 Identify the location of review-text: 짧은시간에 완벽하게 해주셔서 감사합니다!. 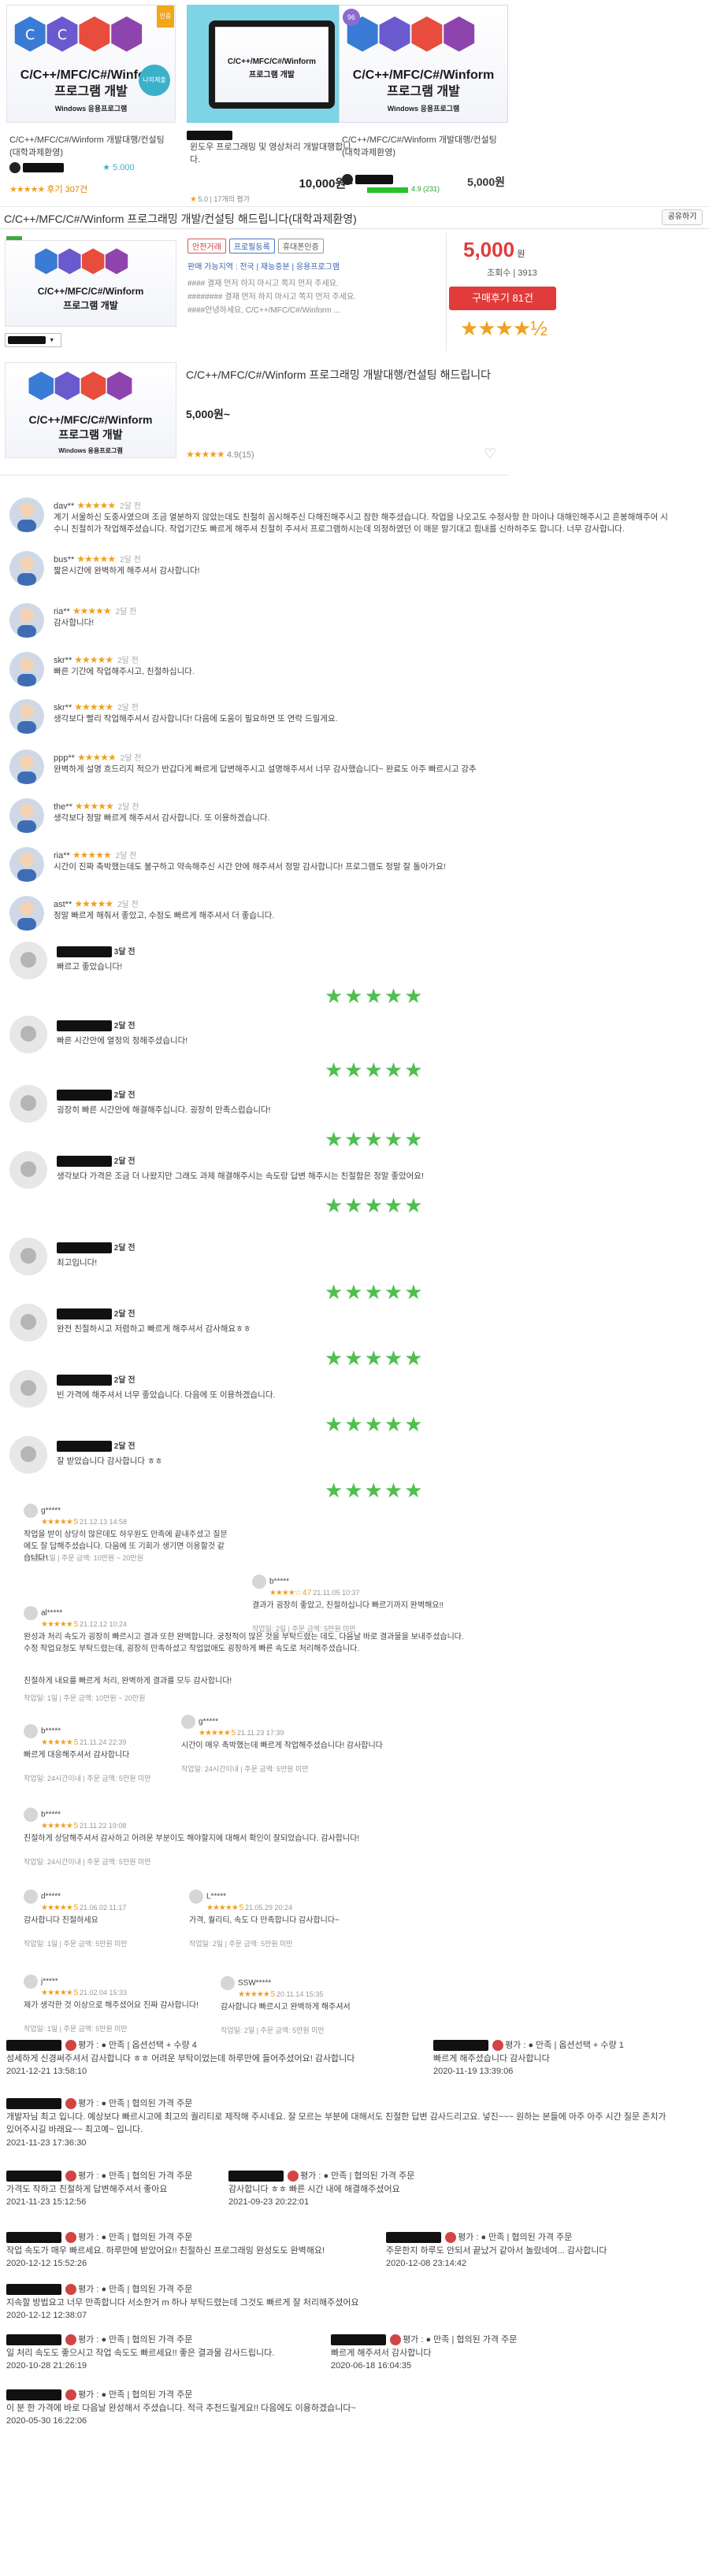
(127, 571).